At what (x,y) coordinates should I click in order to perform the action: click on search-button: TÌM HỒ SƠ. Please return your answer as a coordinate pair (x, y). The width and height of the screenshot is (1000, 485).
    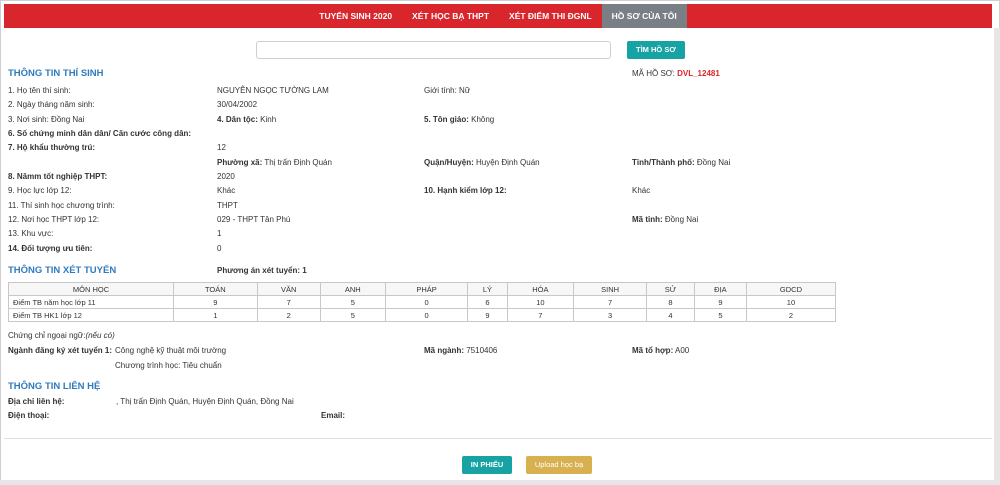
    Looking at the image, I should click on (656, 50).